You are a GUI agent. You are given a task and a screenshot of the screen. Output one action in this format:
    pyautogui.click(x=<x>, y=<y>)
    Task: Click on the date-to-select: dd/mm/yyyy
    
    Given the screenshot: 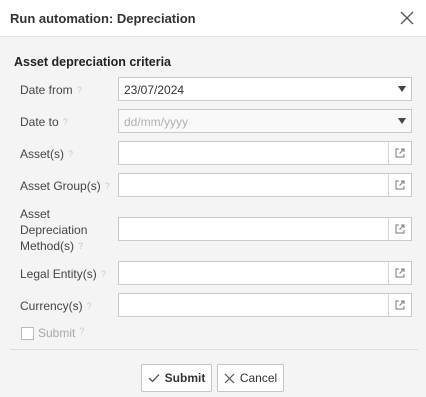 What is the action you would take?
    pyautogui.click(x=265, y=121)
    